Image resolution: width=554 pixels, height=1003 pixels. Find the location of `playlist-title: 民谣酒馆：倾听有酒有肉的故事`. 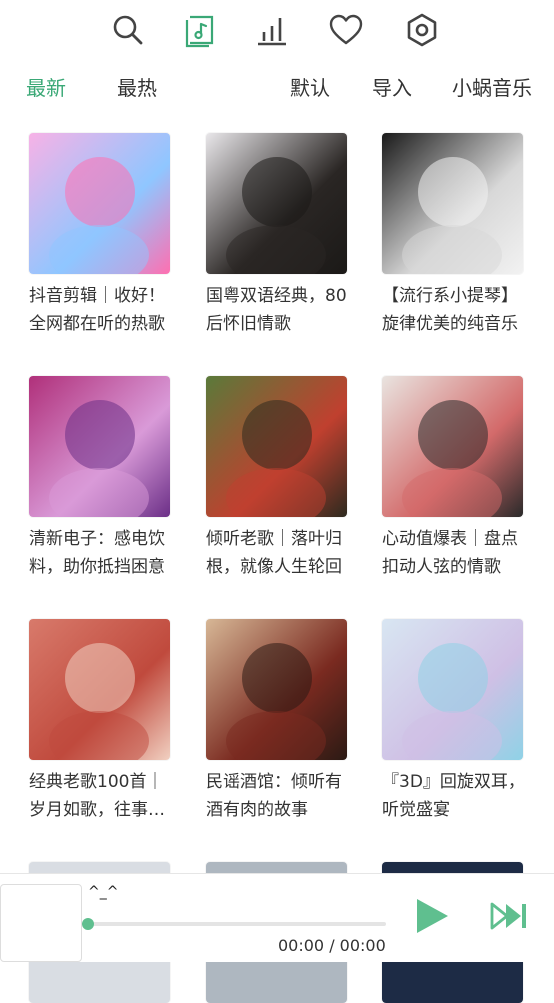

playlist-title: 民谣酒馆：倾听有酒有肉的故事 is located at coordinates (274, 796).